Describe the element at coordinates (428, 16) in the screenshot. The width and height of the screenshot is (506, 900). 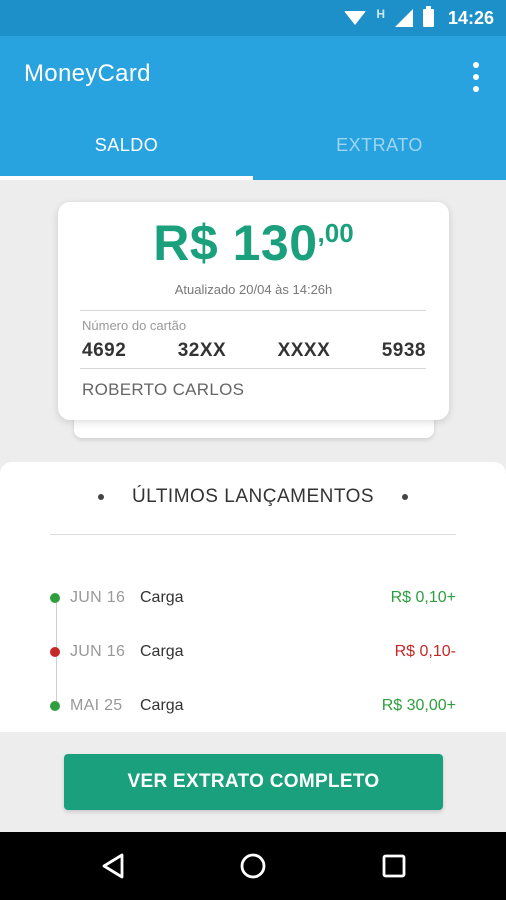
I see `battery-icon` at that location.